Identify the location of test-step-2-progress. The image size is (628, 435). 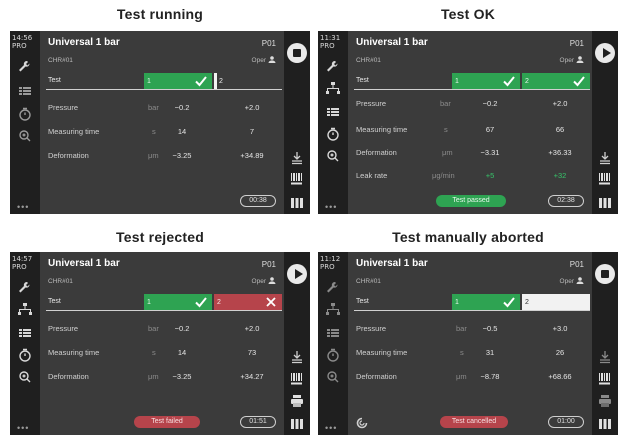
(215, 81).